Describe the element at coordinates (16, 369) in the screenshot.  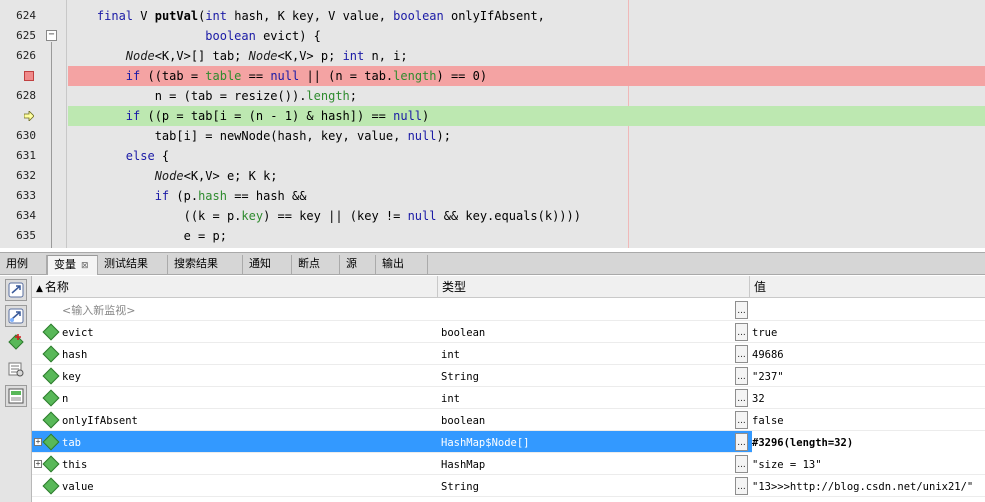
I see `variable-settings-button` at that location.